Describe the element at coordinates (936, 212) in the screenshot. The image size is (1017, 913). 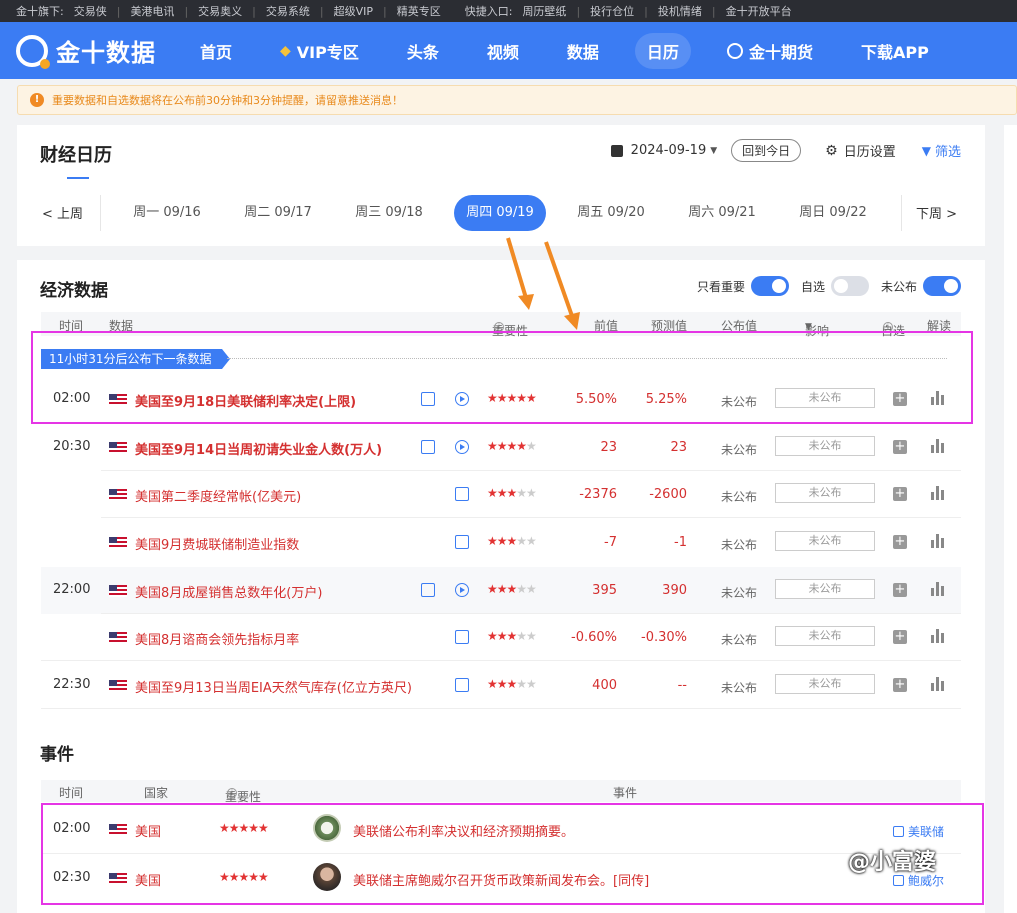
I see `next-week-button: 下周 >` at that location.